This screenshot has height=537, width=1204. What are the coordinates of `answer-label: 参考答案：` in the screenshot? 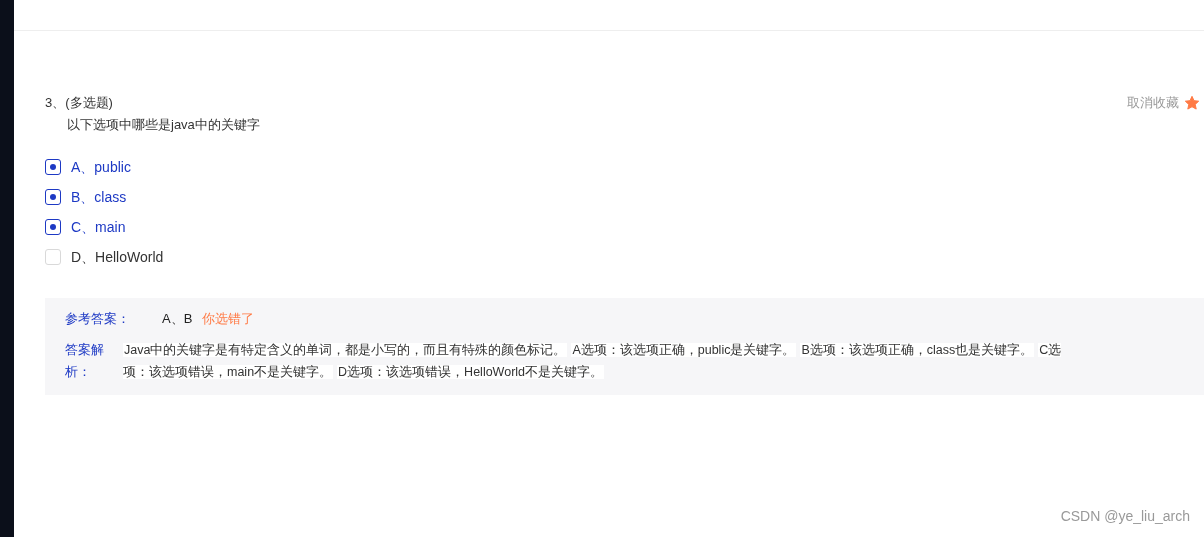 It's located at (98, 319).